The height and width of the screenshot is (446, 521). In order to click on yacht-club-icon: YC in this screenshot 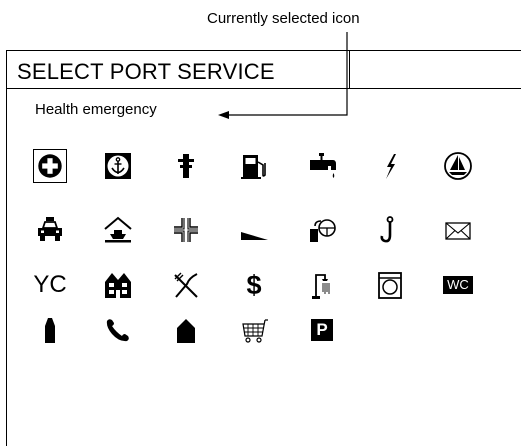, I will do `click(50, 285)`.